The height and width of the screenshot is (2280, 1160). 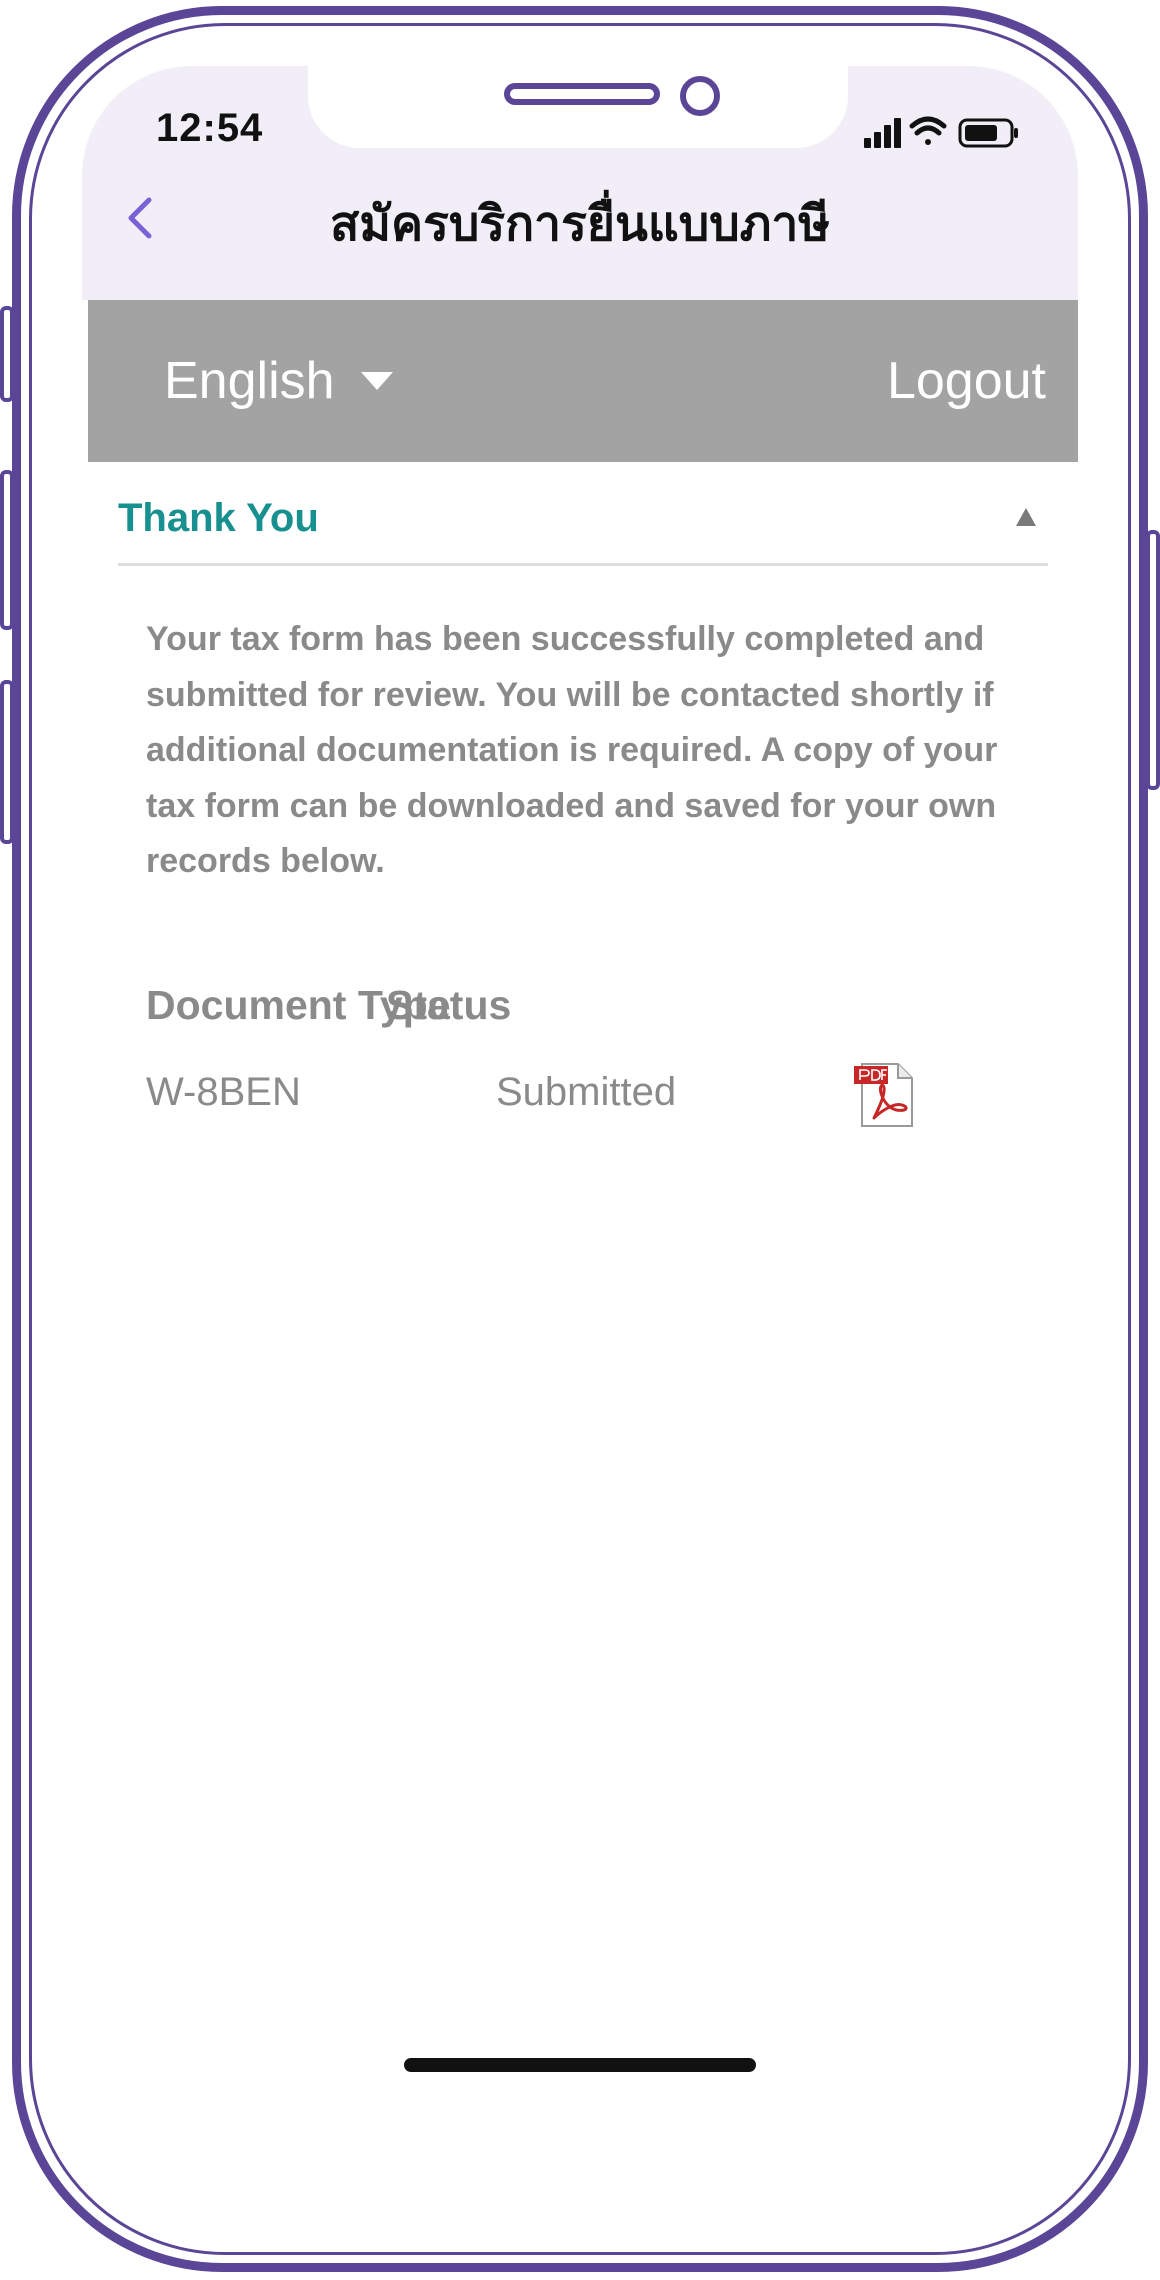 What do you see at coordinates (210, 128) in the screenshot?
I see `status-time: 12:54` at bounding box center [210, 128].